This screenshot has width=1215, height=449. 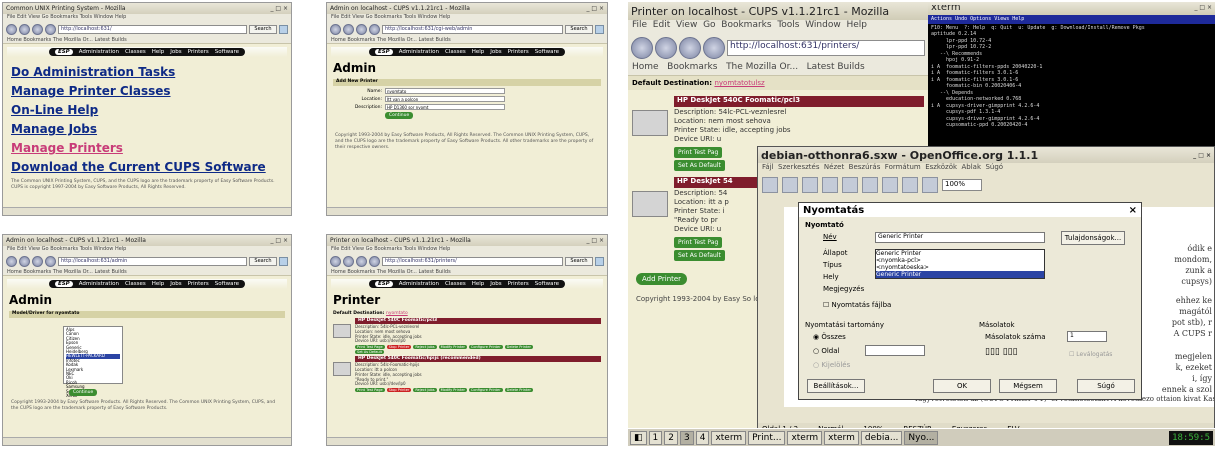 What do you see at coordinates (960, 274) in the screenshot?
I see `dropdown-option-selected: Generic Printer` at bounding box center [960, 274].